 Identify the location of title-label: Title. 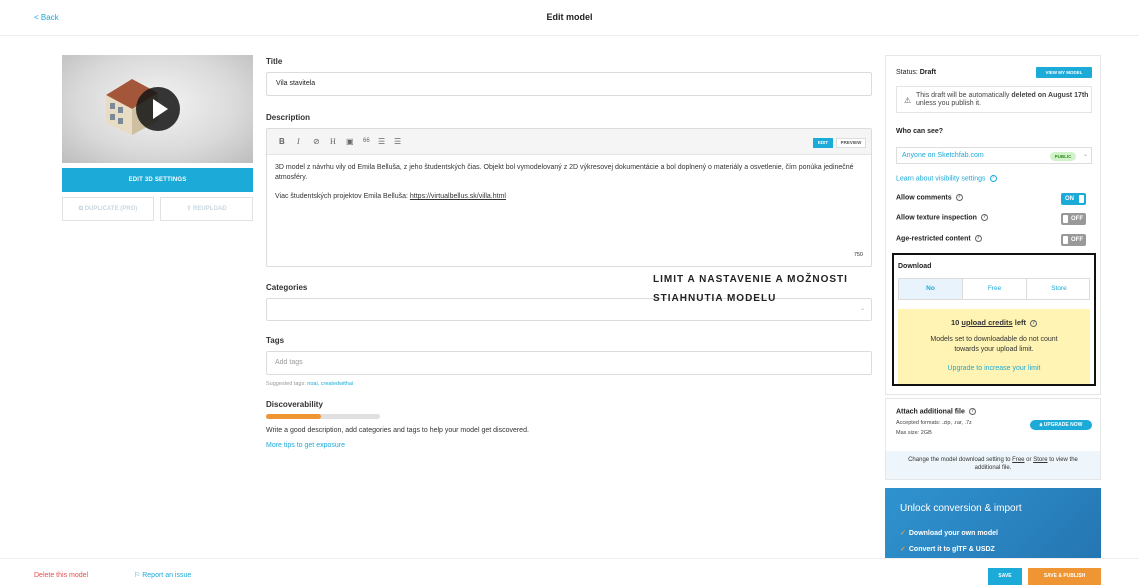
(274, 61).